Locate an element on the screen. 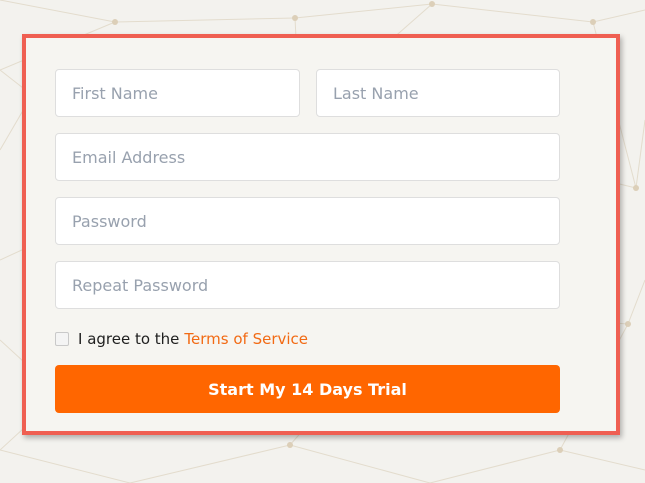 This screenshot has height=483, width=645. email-input is located at coordinates (307, 157).